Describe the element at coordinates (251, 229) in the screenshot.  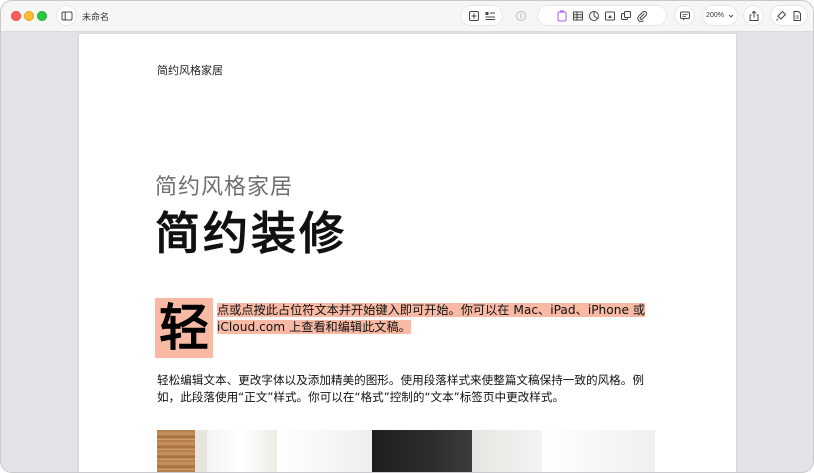
I see `document-title-heading: 简约装修` at that location.